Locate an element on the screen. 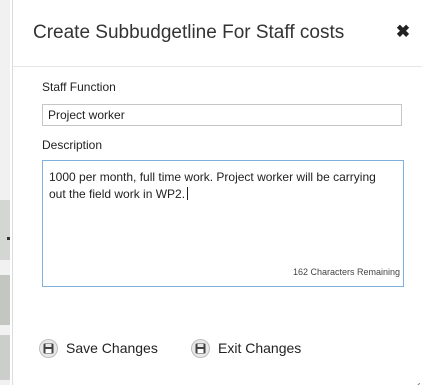  resize-grip-icon is located at coordinates (417, 380).